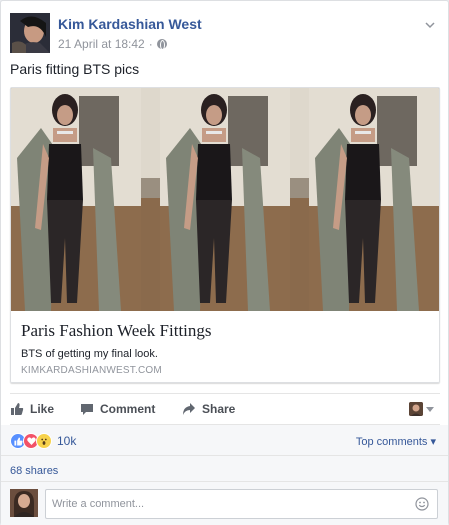  What do you see at coordinates (430, 409) in the screenshot?
I see `caret-down-icon` at bounding box center [430, 409].